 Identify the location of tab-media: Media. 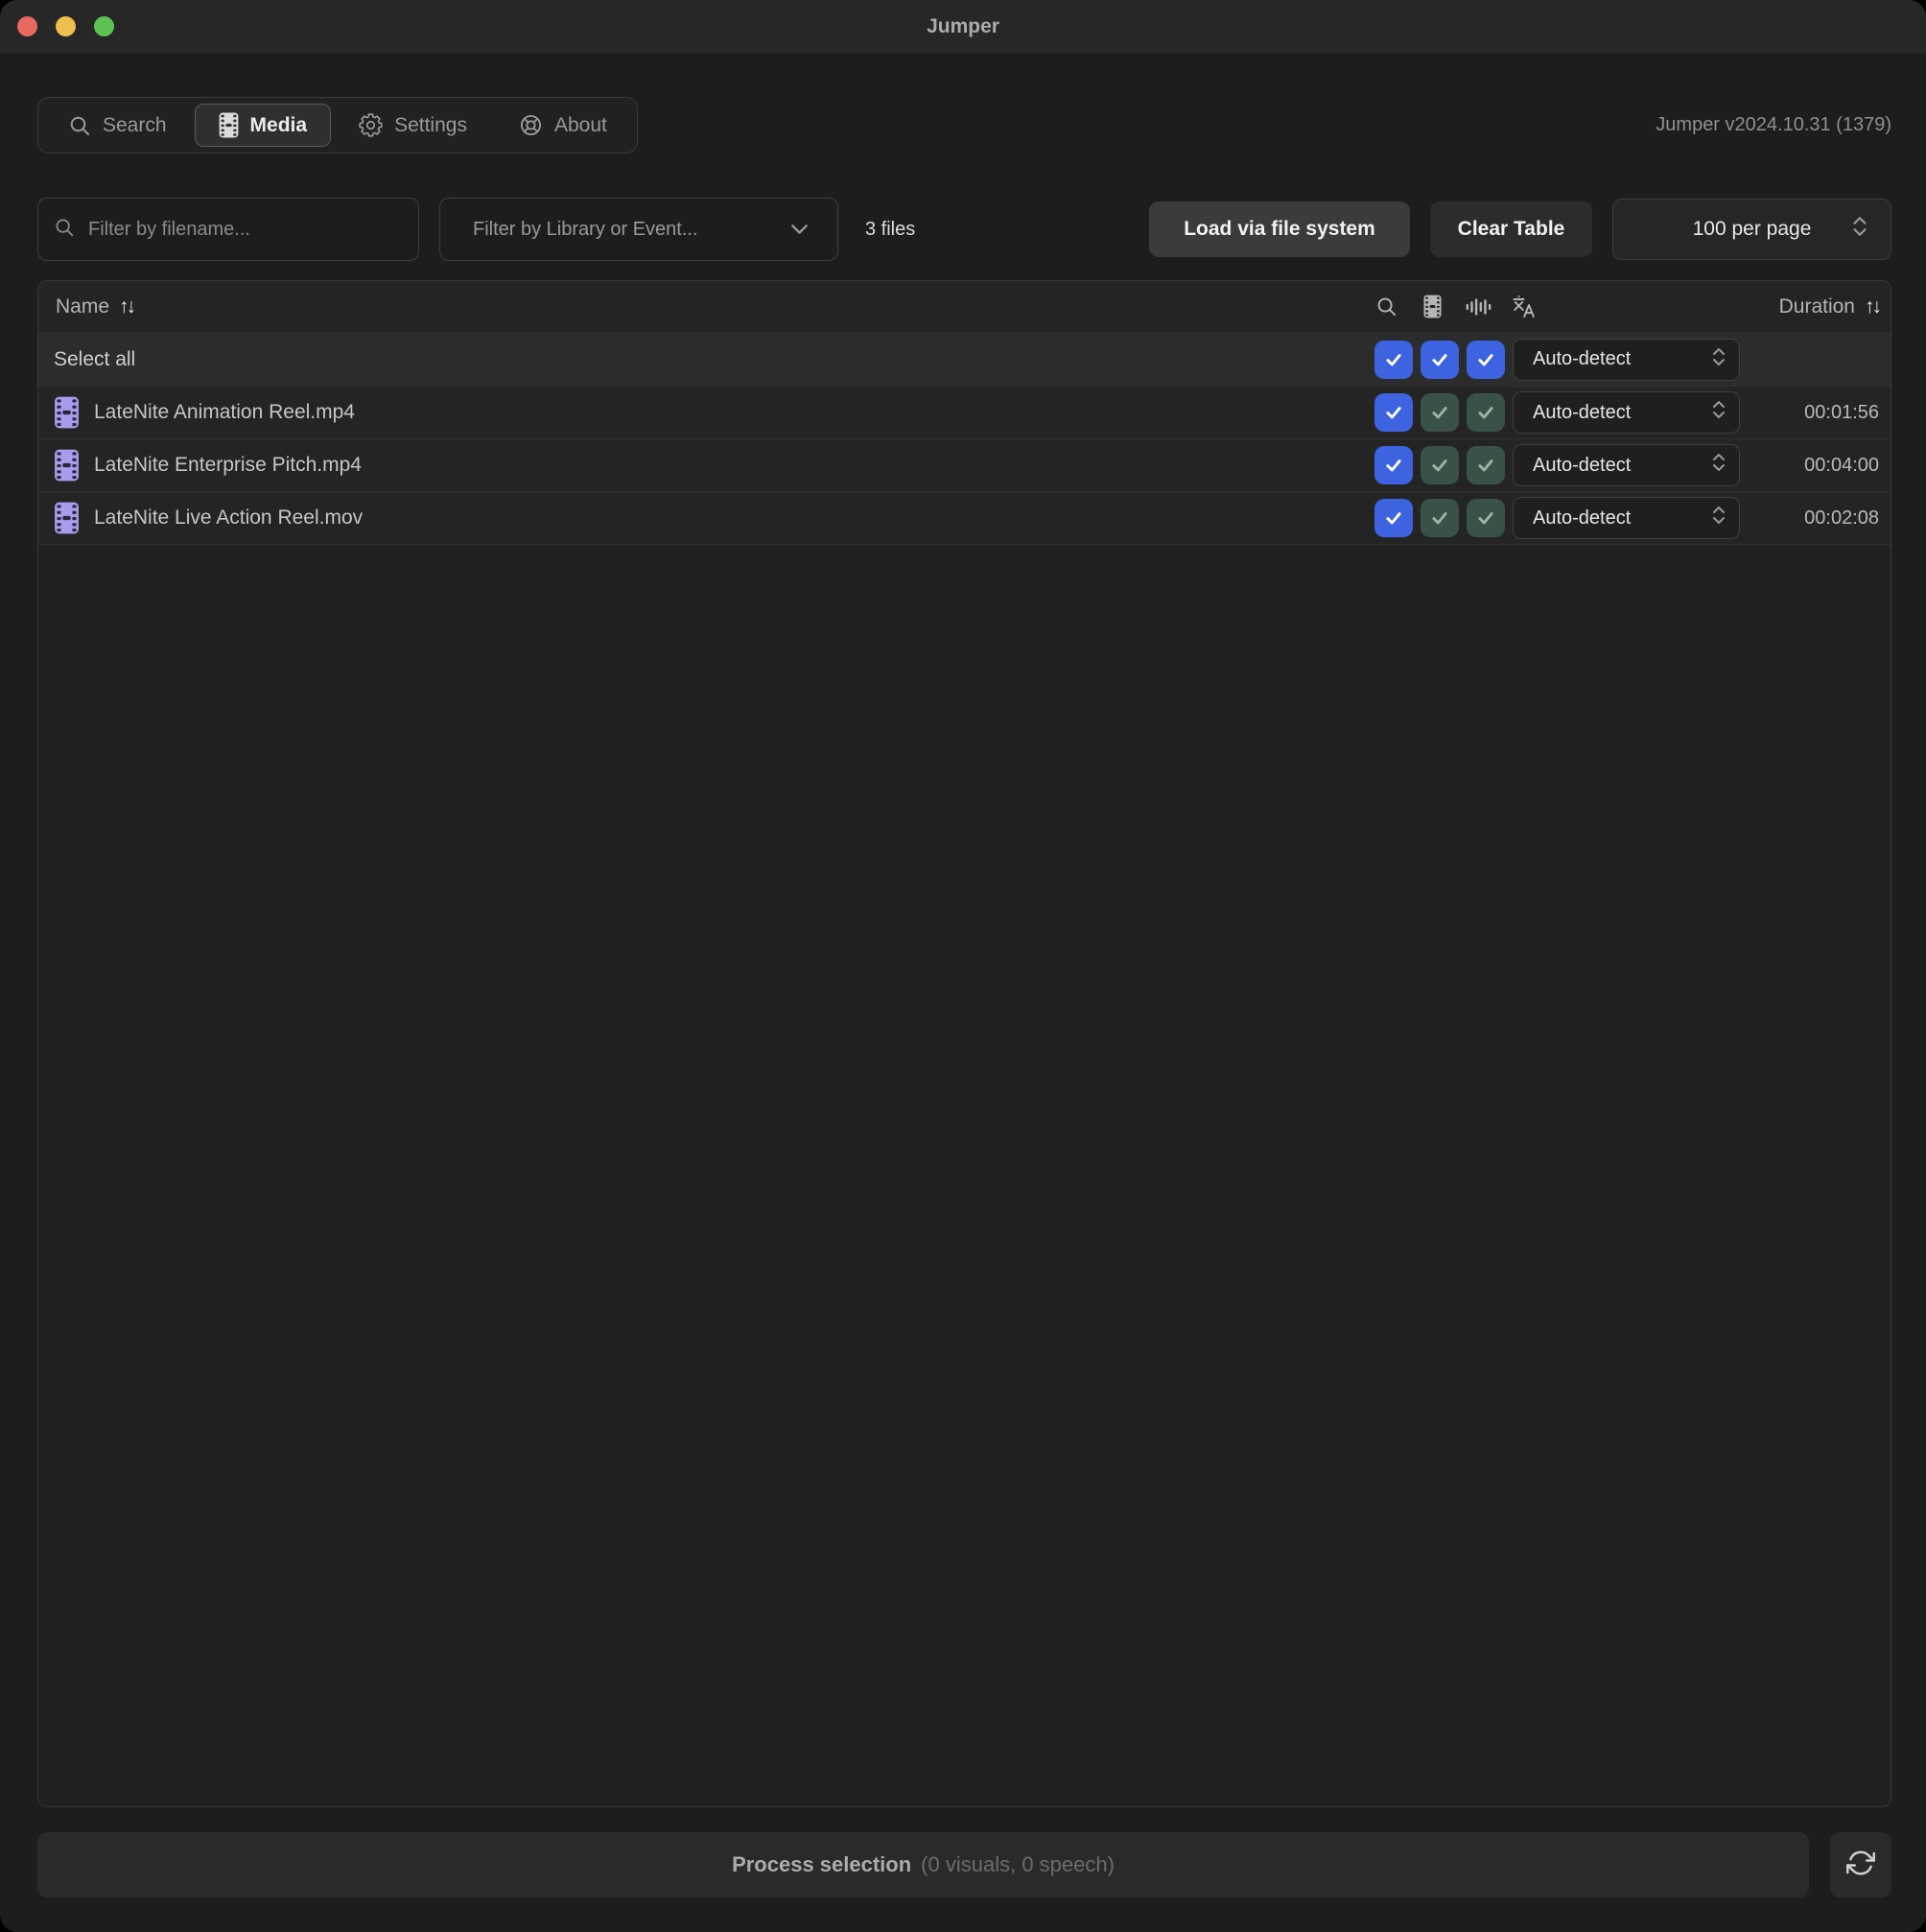
(263, 126).